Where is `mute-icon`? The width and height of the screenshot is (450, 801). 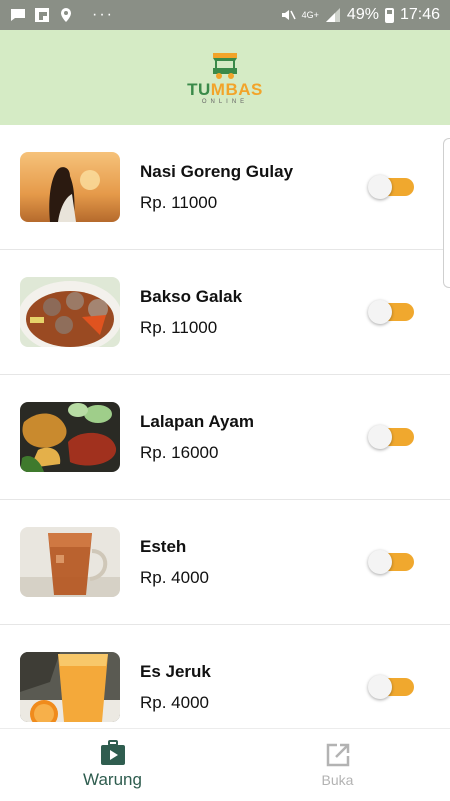 mute-icon is located at coordinates (288, 15).